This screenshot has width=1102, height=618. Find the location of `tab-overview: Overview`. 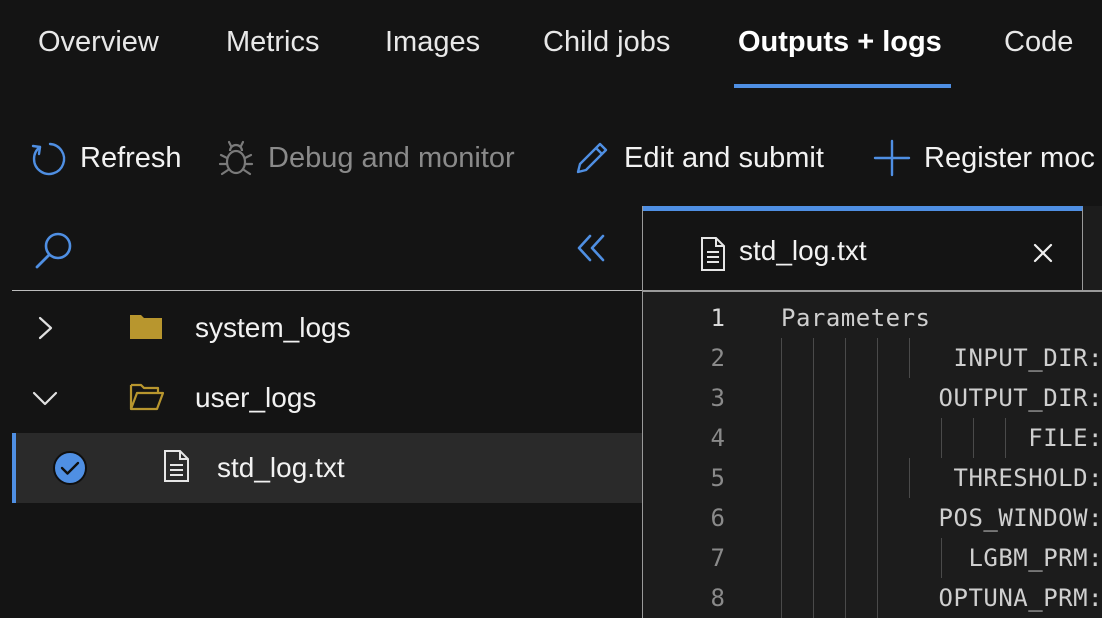

tab-overview: Overview is located at coordinates (98, 42).